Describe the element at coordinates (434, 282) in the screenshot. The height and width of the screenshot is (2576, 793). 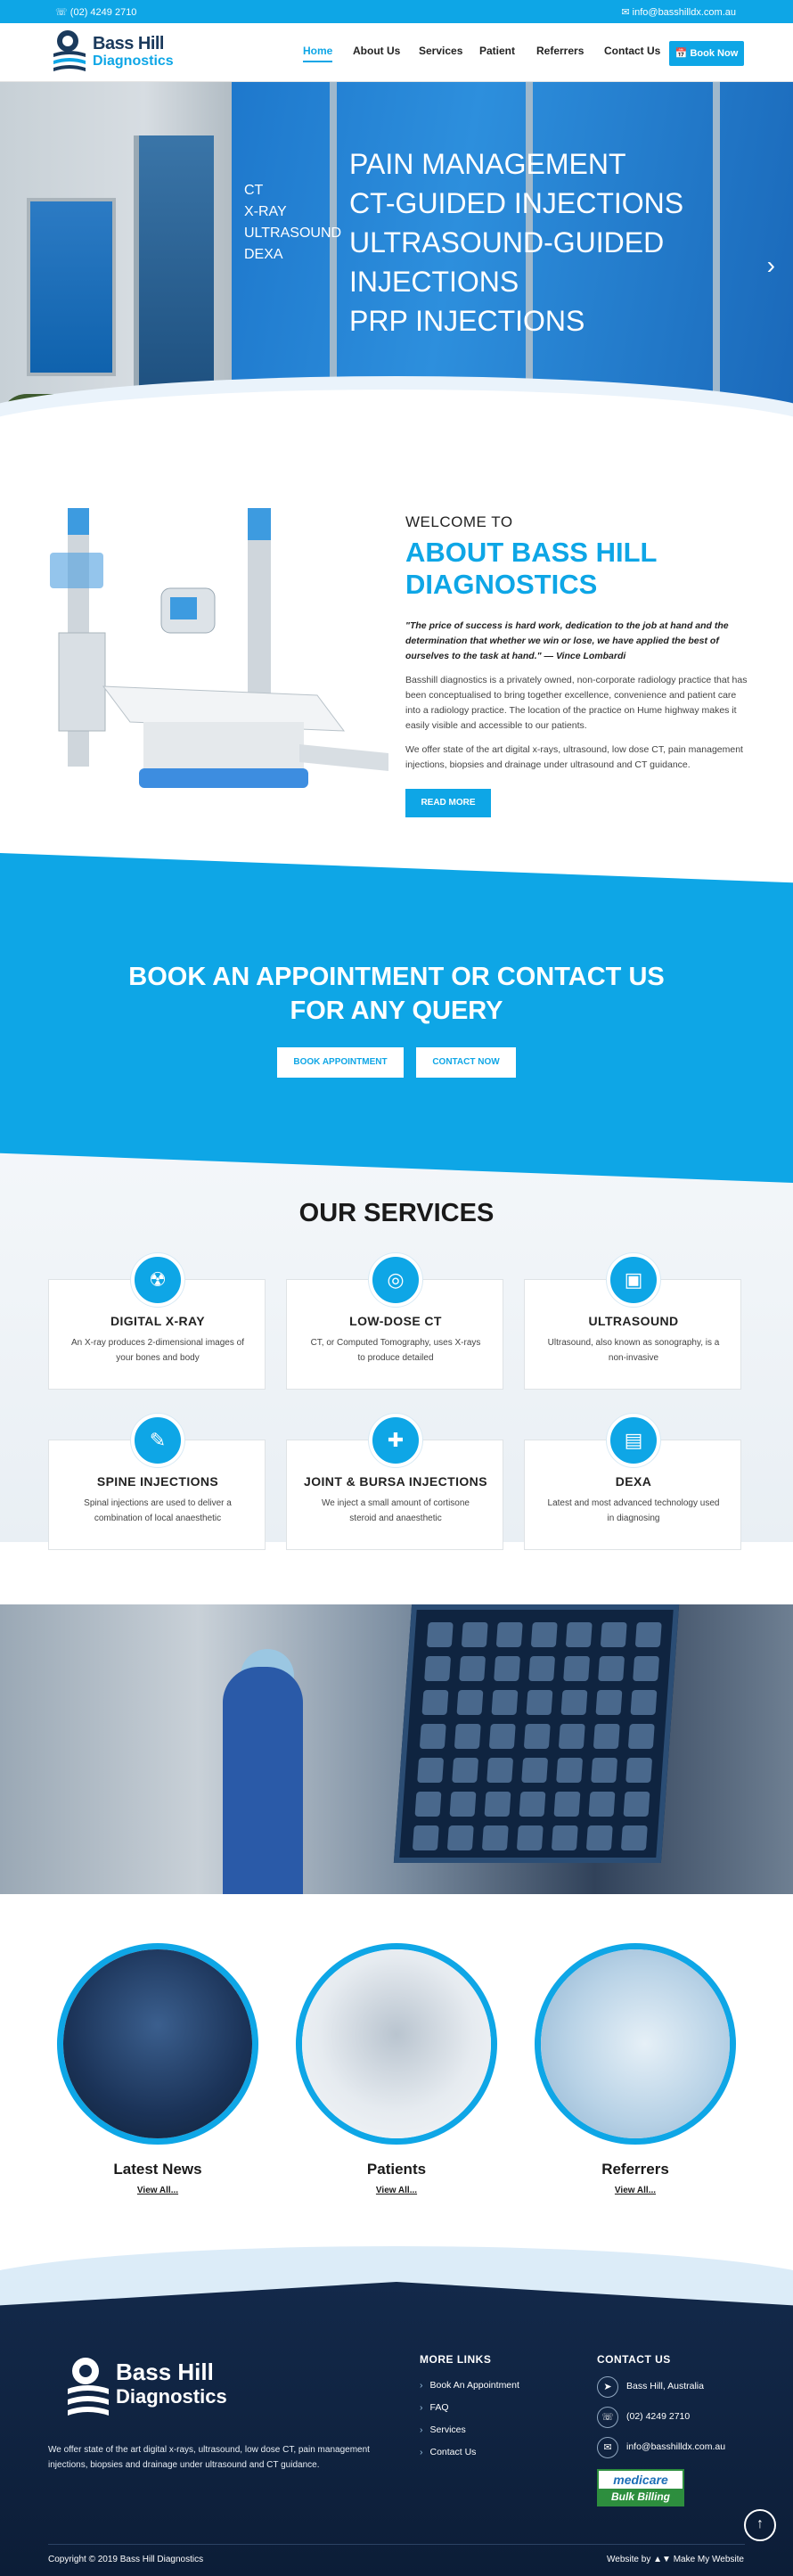
I see `hero-item: INJECTIONS` at that location.